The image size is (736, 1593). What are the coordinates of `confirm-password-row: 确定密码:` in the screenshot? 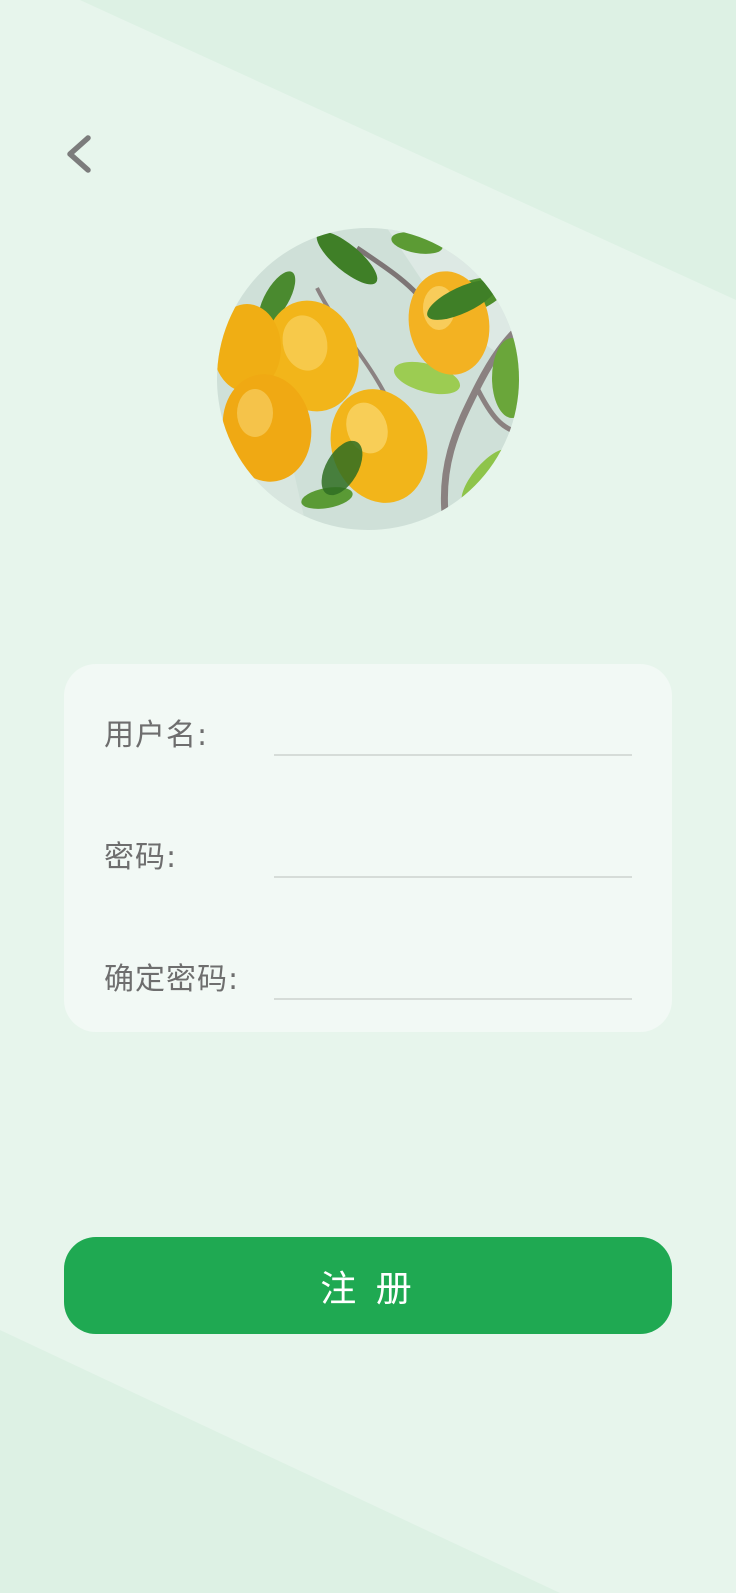 It's located at (368, 974).